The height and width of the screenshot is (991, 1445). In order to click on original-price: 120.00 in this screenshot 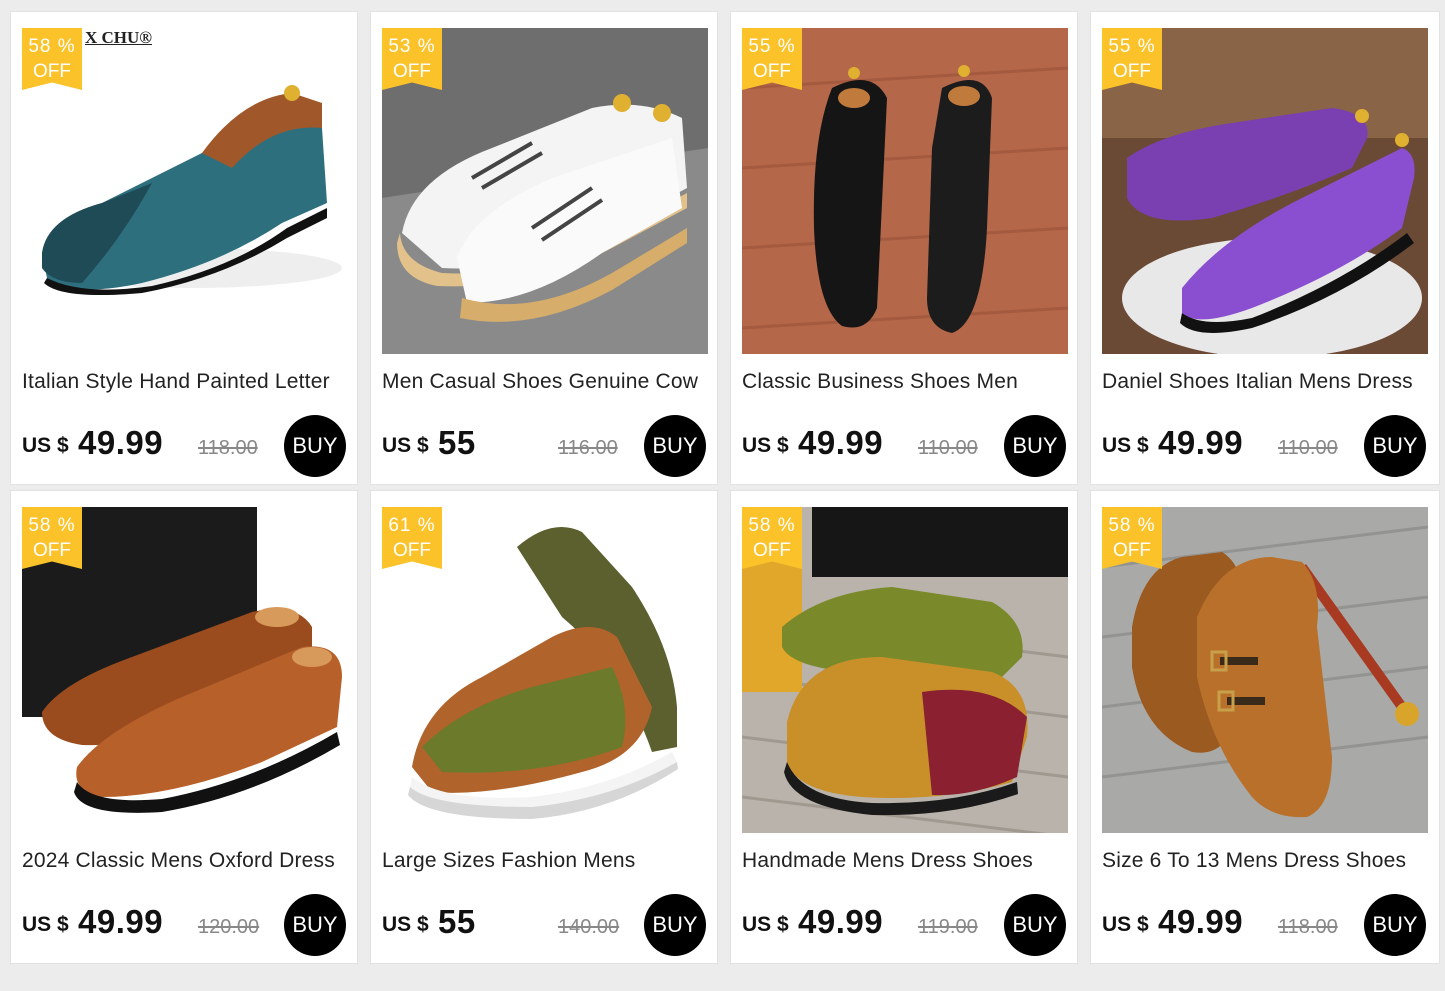, I will do `click(229, 927)`.